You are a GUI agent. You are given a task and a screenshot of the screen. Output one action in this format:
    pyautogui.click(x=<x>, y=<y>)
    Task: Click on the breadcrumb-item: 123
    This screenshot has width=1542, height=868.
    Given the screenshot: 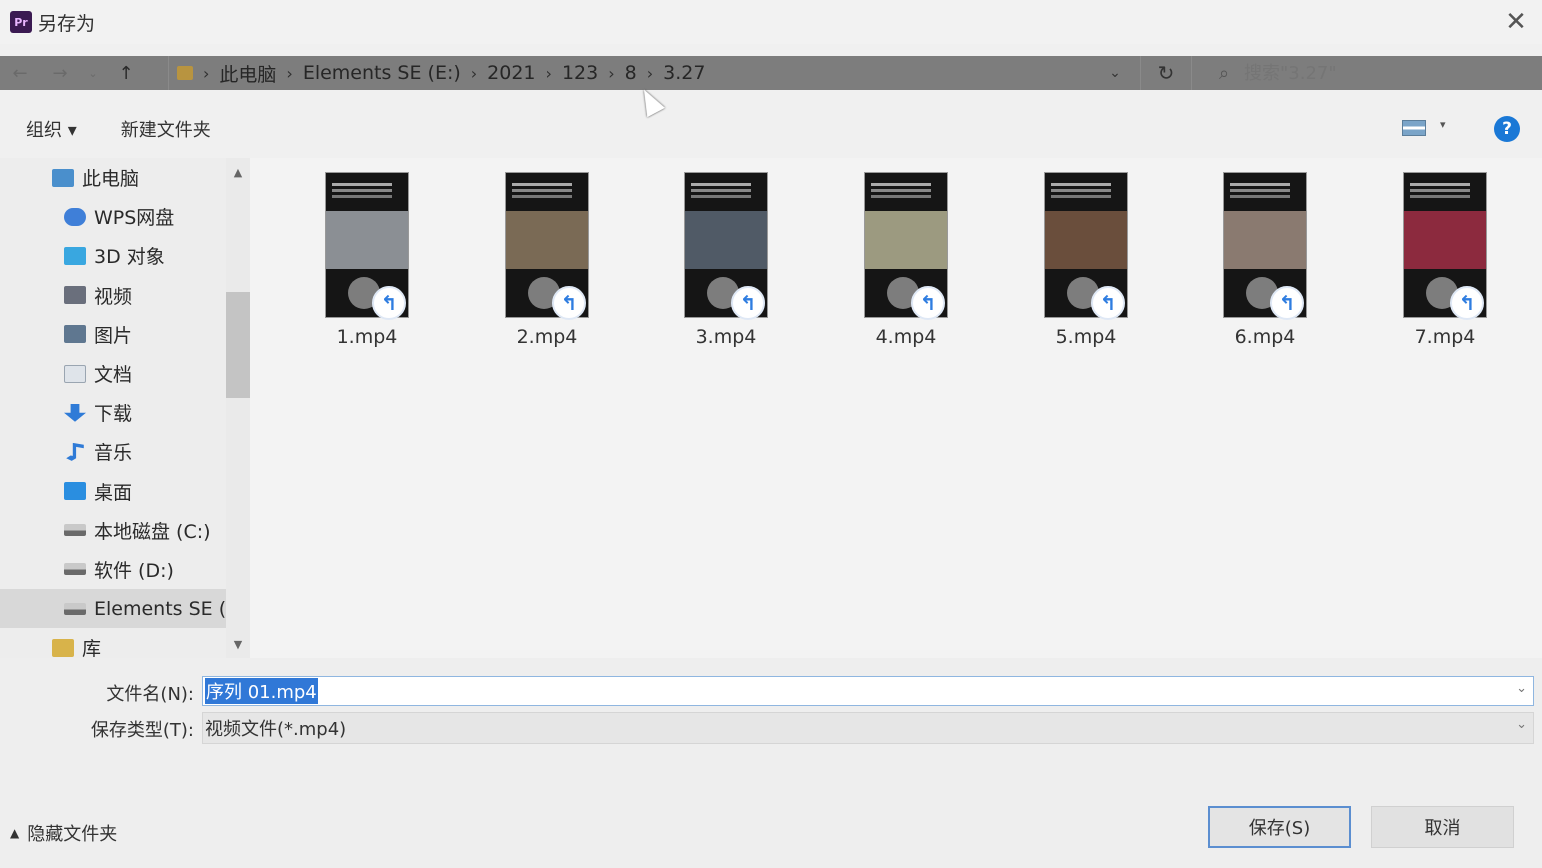 What is the action you would take?
    pyautogui.click(x=580, y=73)
    